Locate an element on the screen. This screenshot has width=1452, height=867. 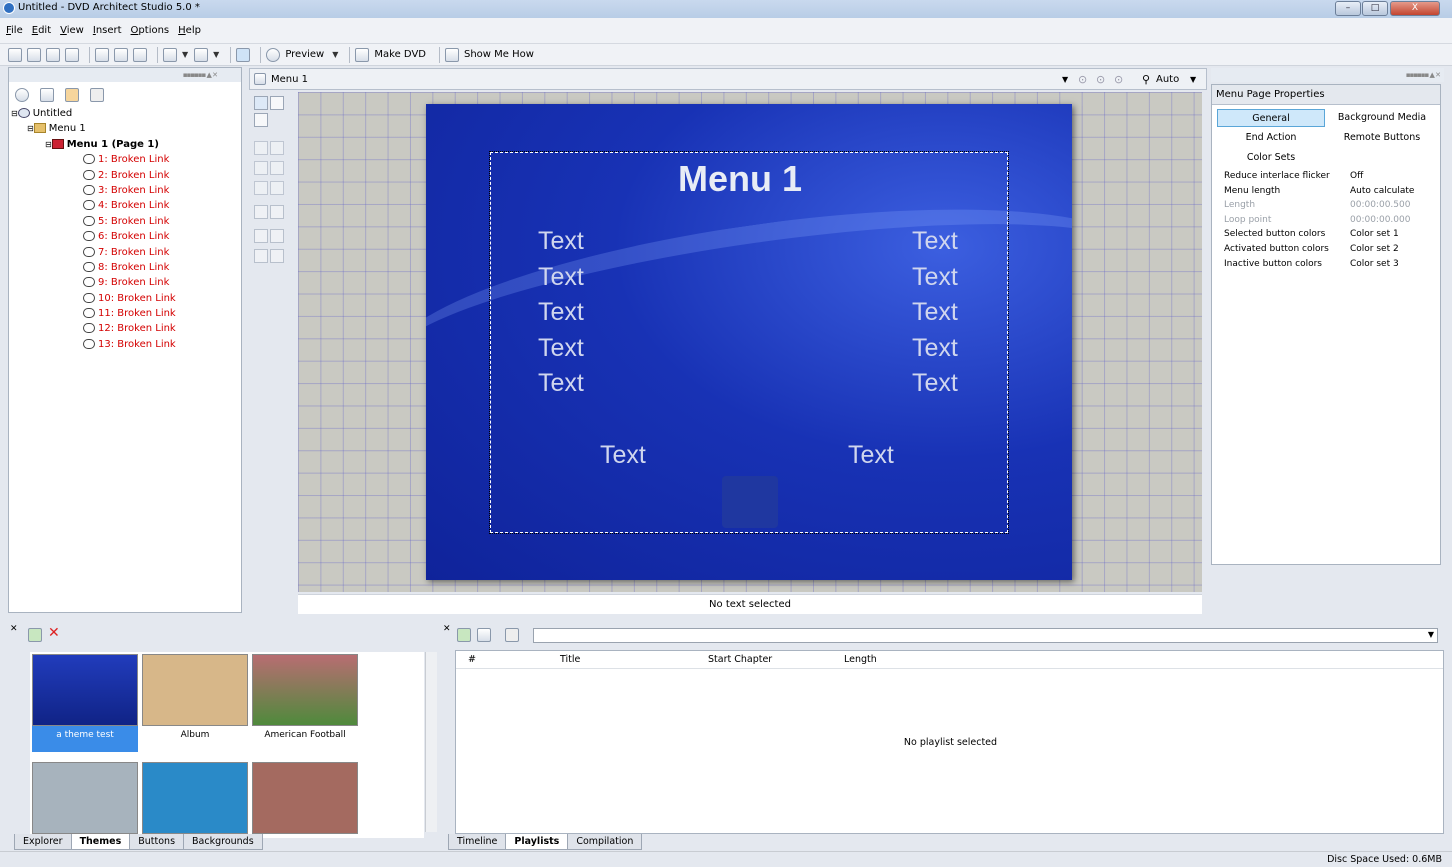
tree-item-link: 8: Broken Link is located at coordinates (93, 269).